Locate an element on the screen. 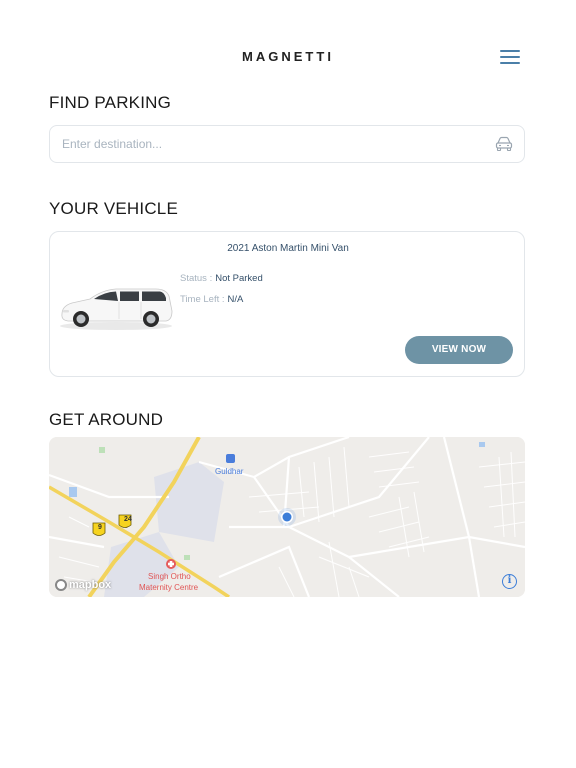  destination-search-box is located at coordinates (287, 144).